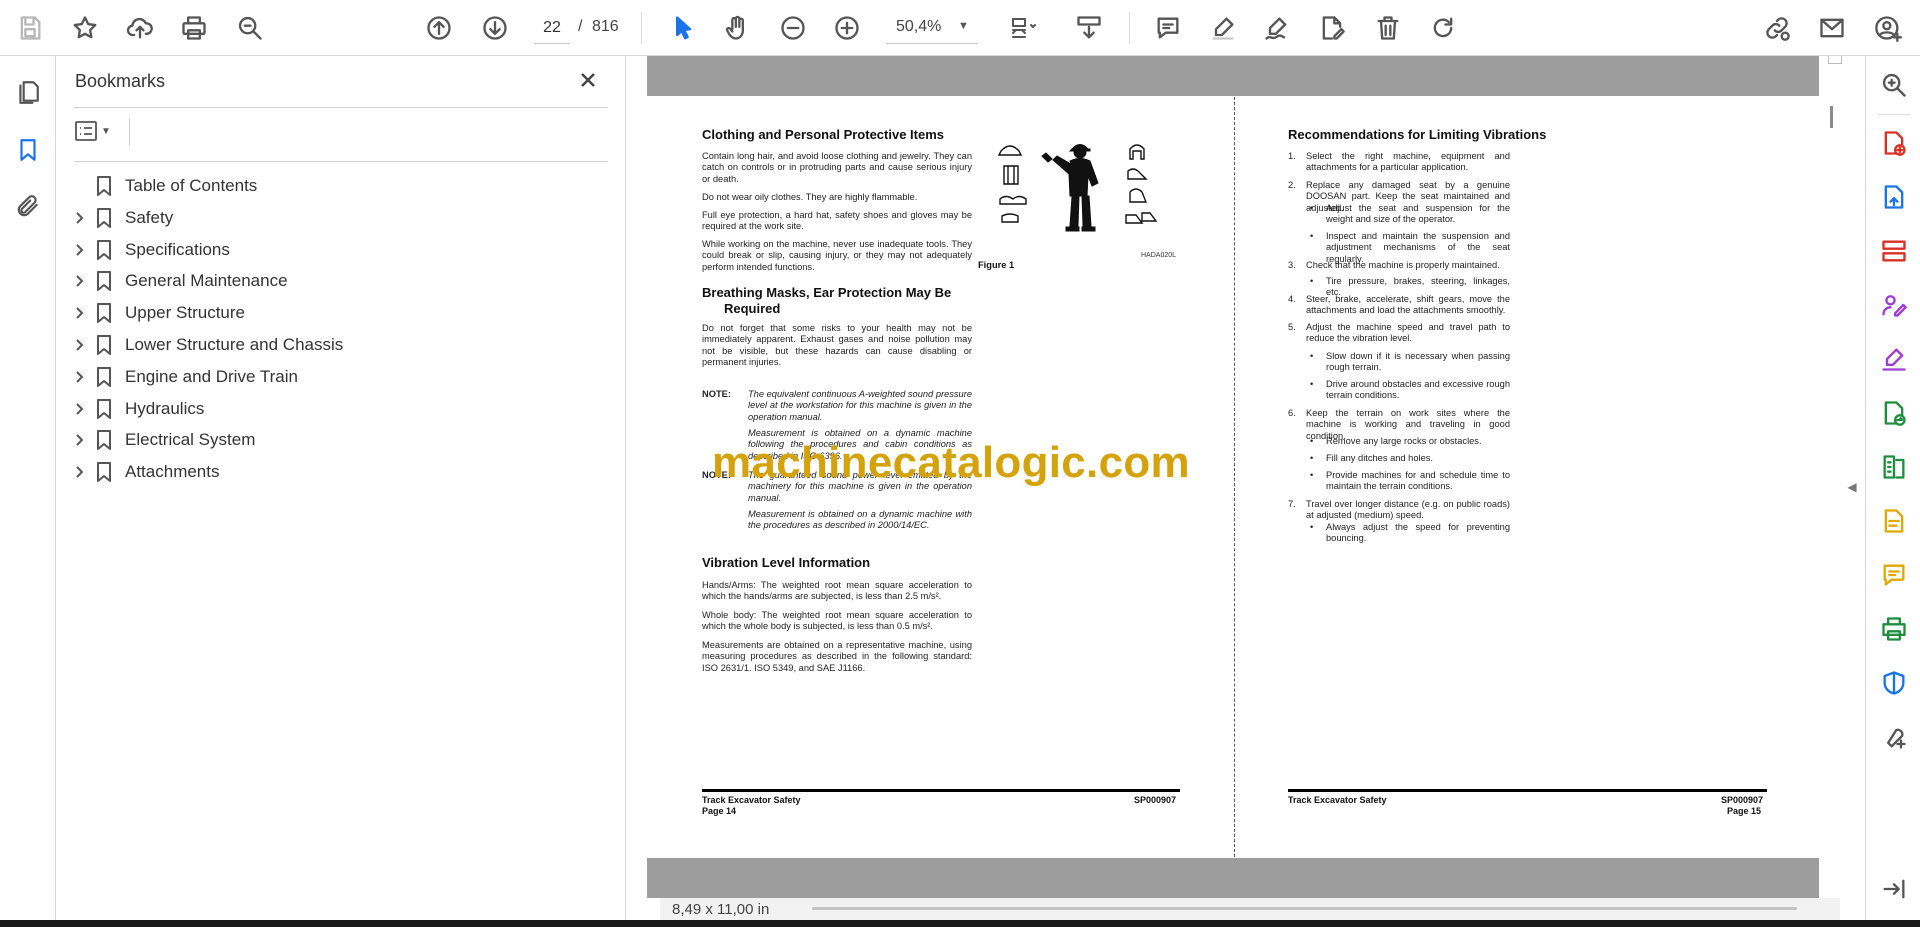 This screenshot has width=1920, height=927. Describe the element at coordinates (336, 314) in the screenshot. I see `bookmark-item: Upper Structure` at that location.